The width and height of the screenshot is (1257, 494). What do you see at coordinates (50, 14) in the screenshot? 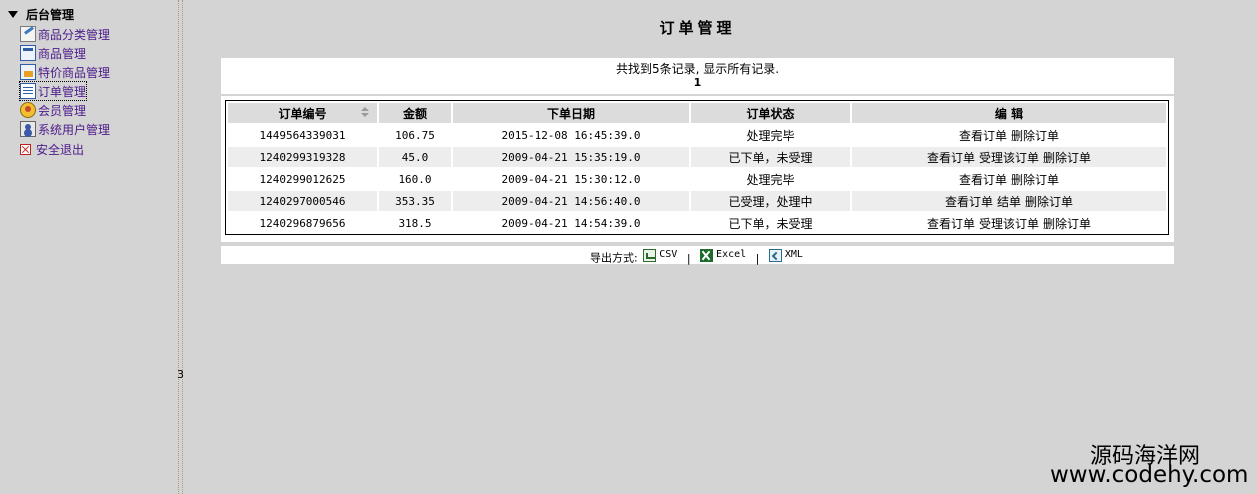
I see `tree-root-label: 后台管理` at bounding box center [50, 14].